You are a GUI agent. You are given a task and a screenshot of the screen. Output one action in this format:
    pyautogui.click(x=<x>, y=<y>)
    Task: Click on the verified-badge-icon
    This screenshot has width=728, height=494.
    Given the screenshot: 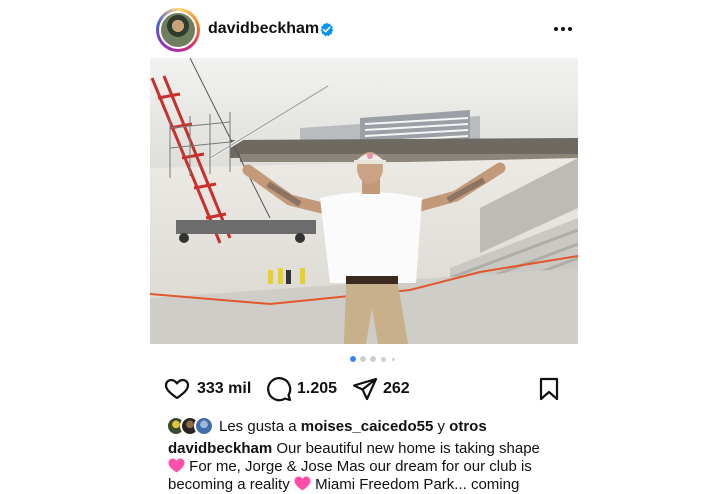 What is the action you would take?
    pyautogui.click(x=327, y=29)
    